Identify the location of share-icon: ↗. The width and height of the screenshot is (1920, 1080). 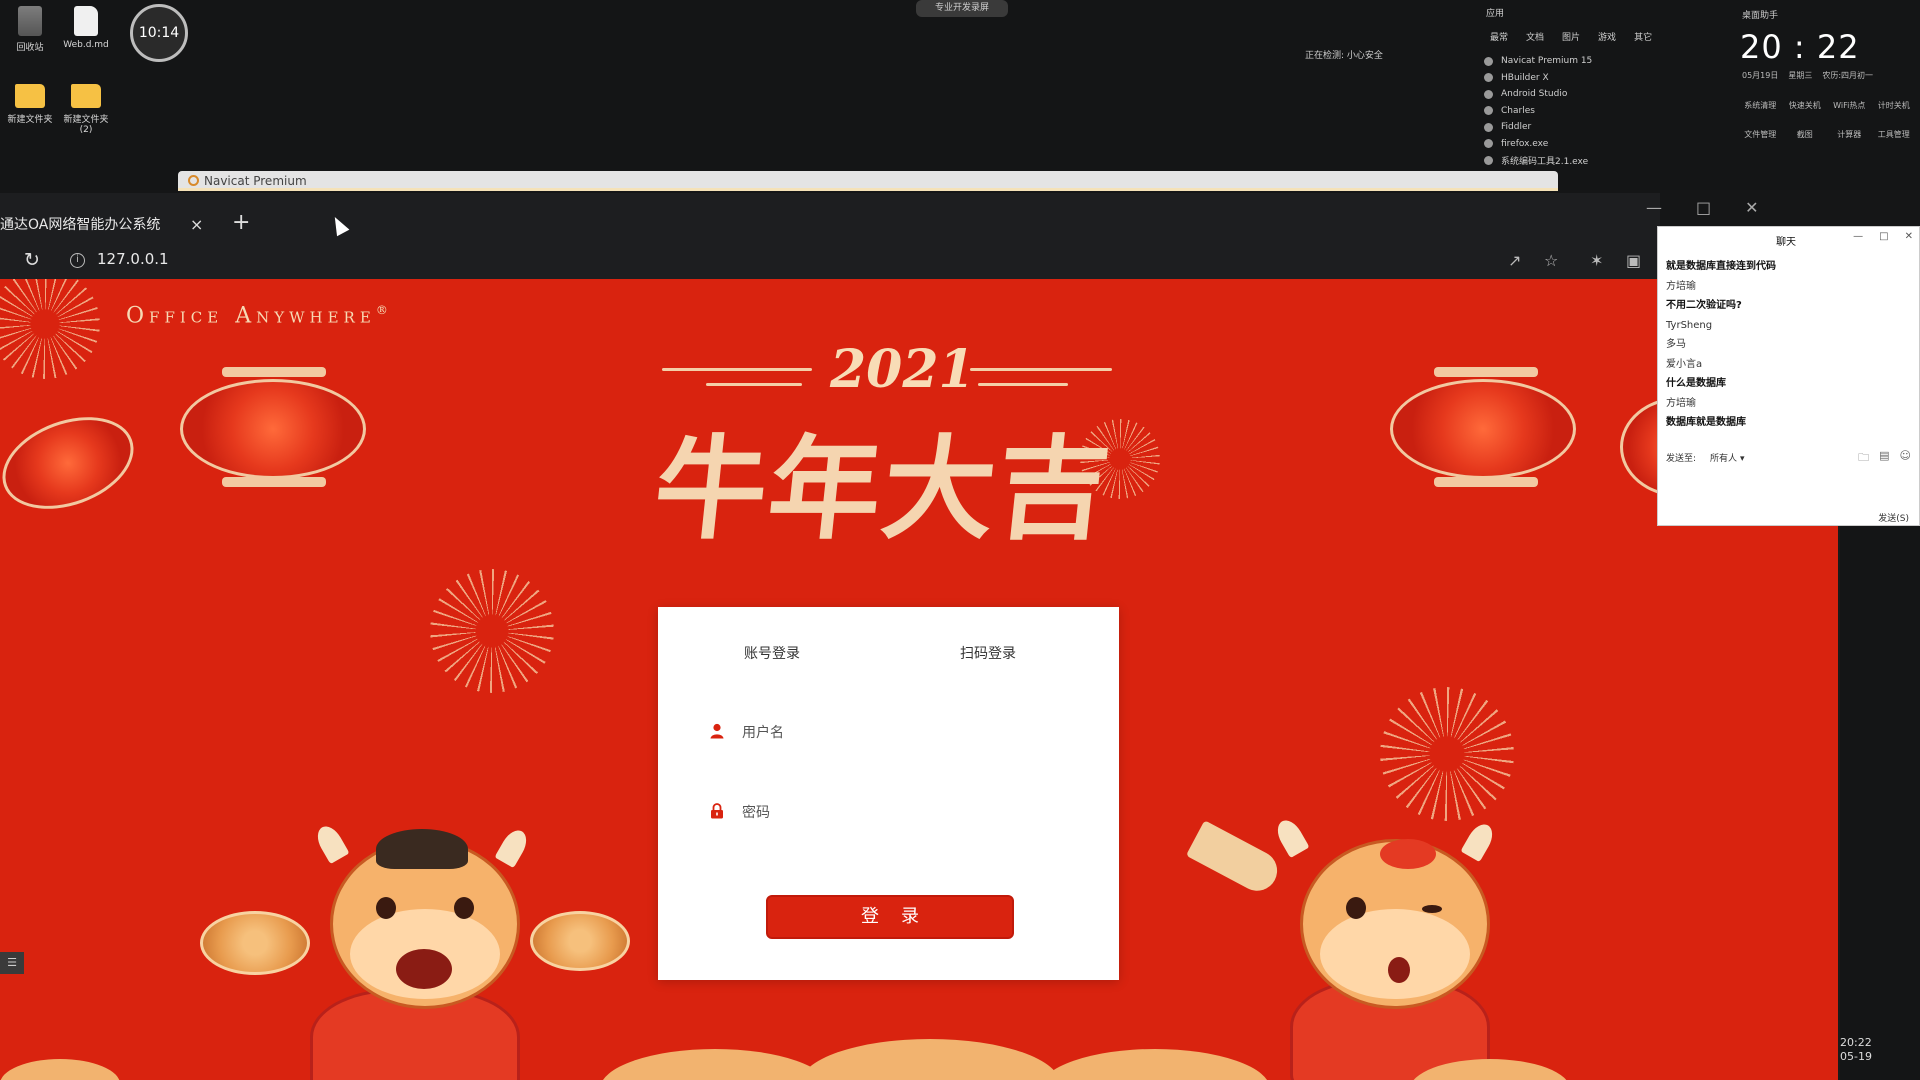
(1514, 260).